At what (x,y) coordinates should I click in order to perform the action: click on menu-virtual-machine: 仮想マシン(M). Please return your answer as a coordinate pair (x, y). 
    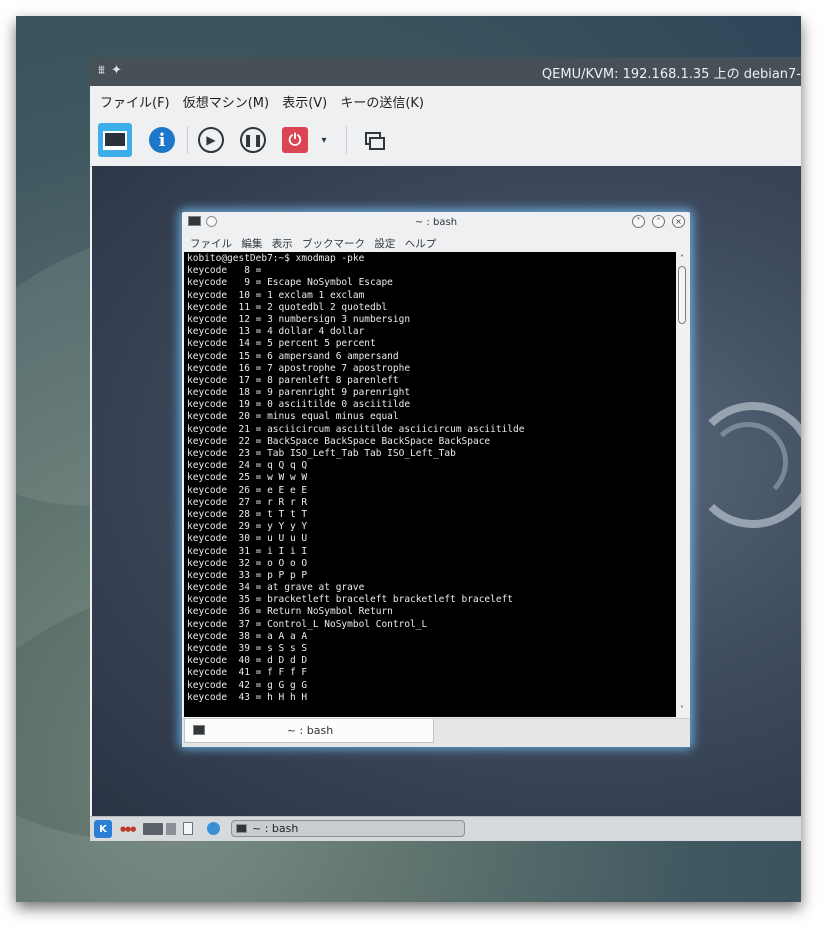
    Looking at the image, I should click on (226, 101).